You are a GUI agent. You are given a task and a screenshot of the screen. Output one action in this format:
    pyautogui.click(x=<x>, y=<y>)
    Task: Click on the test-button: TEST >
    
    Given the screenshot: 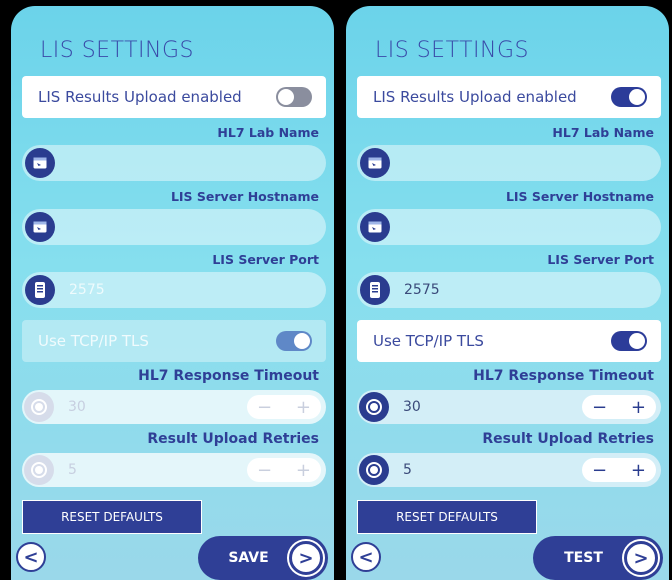 What is the action you would take?
    pyautogui.click(x=598, y=558)
    